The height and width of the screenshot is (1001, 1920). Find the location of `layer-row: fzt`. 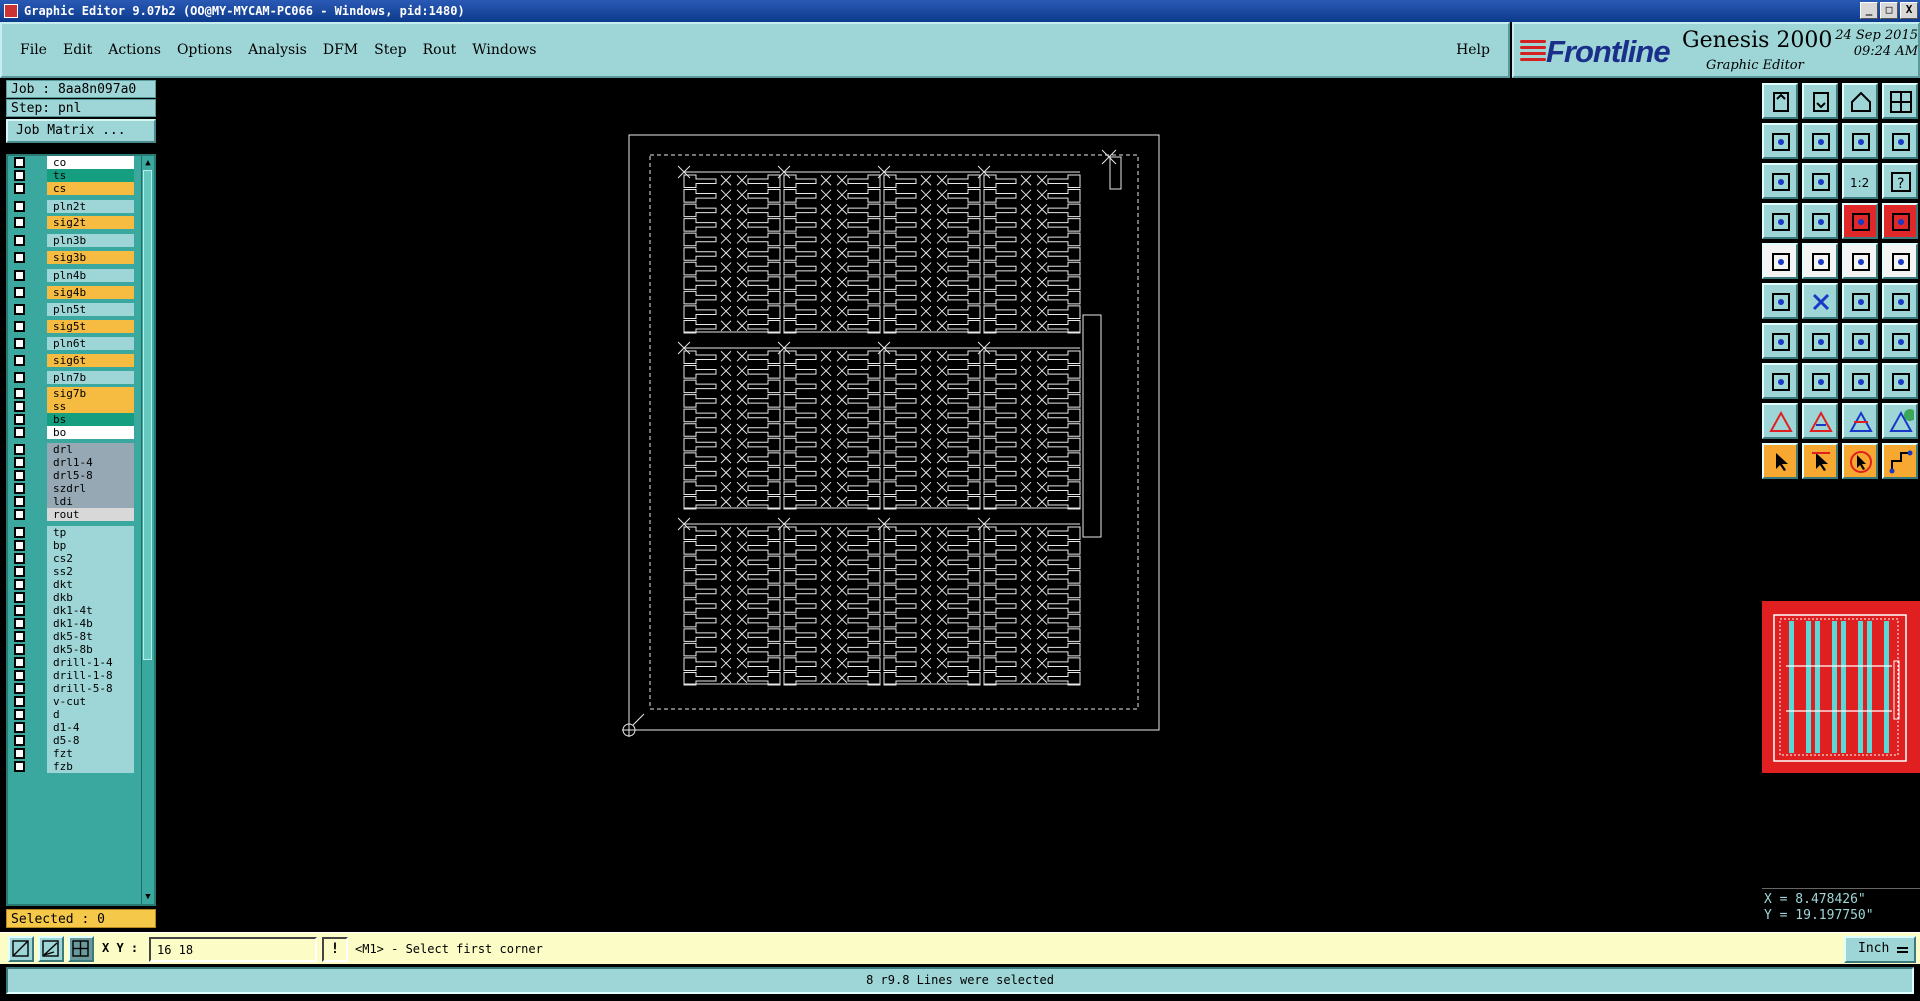

layer-row: fzt is located at coordinates (71, 753).